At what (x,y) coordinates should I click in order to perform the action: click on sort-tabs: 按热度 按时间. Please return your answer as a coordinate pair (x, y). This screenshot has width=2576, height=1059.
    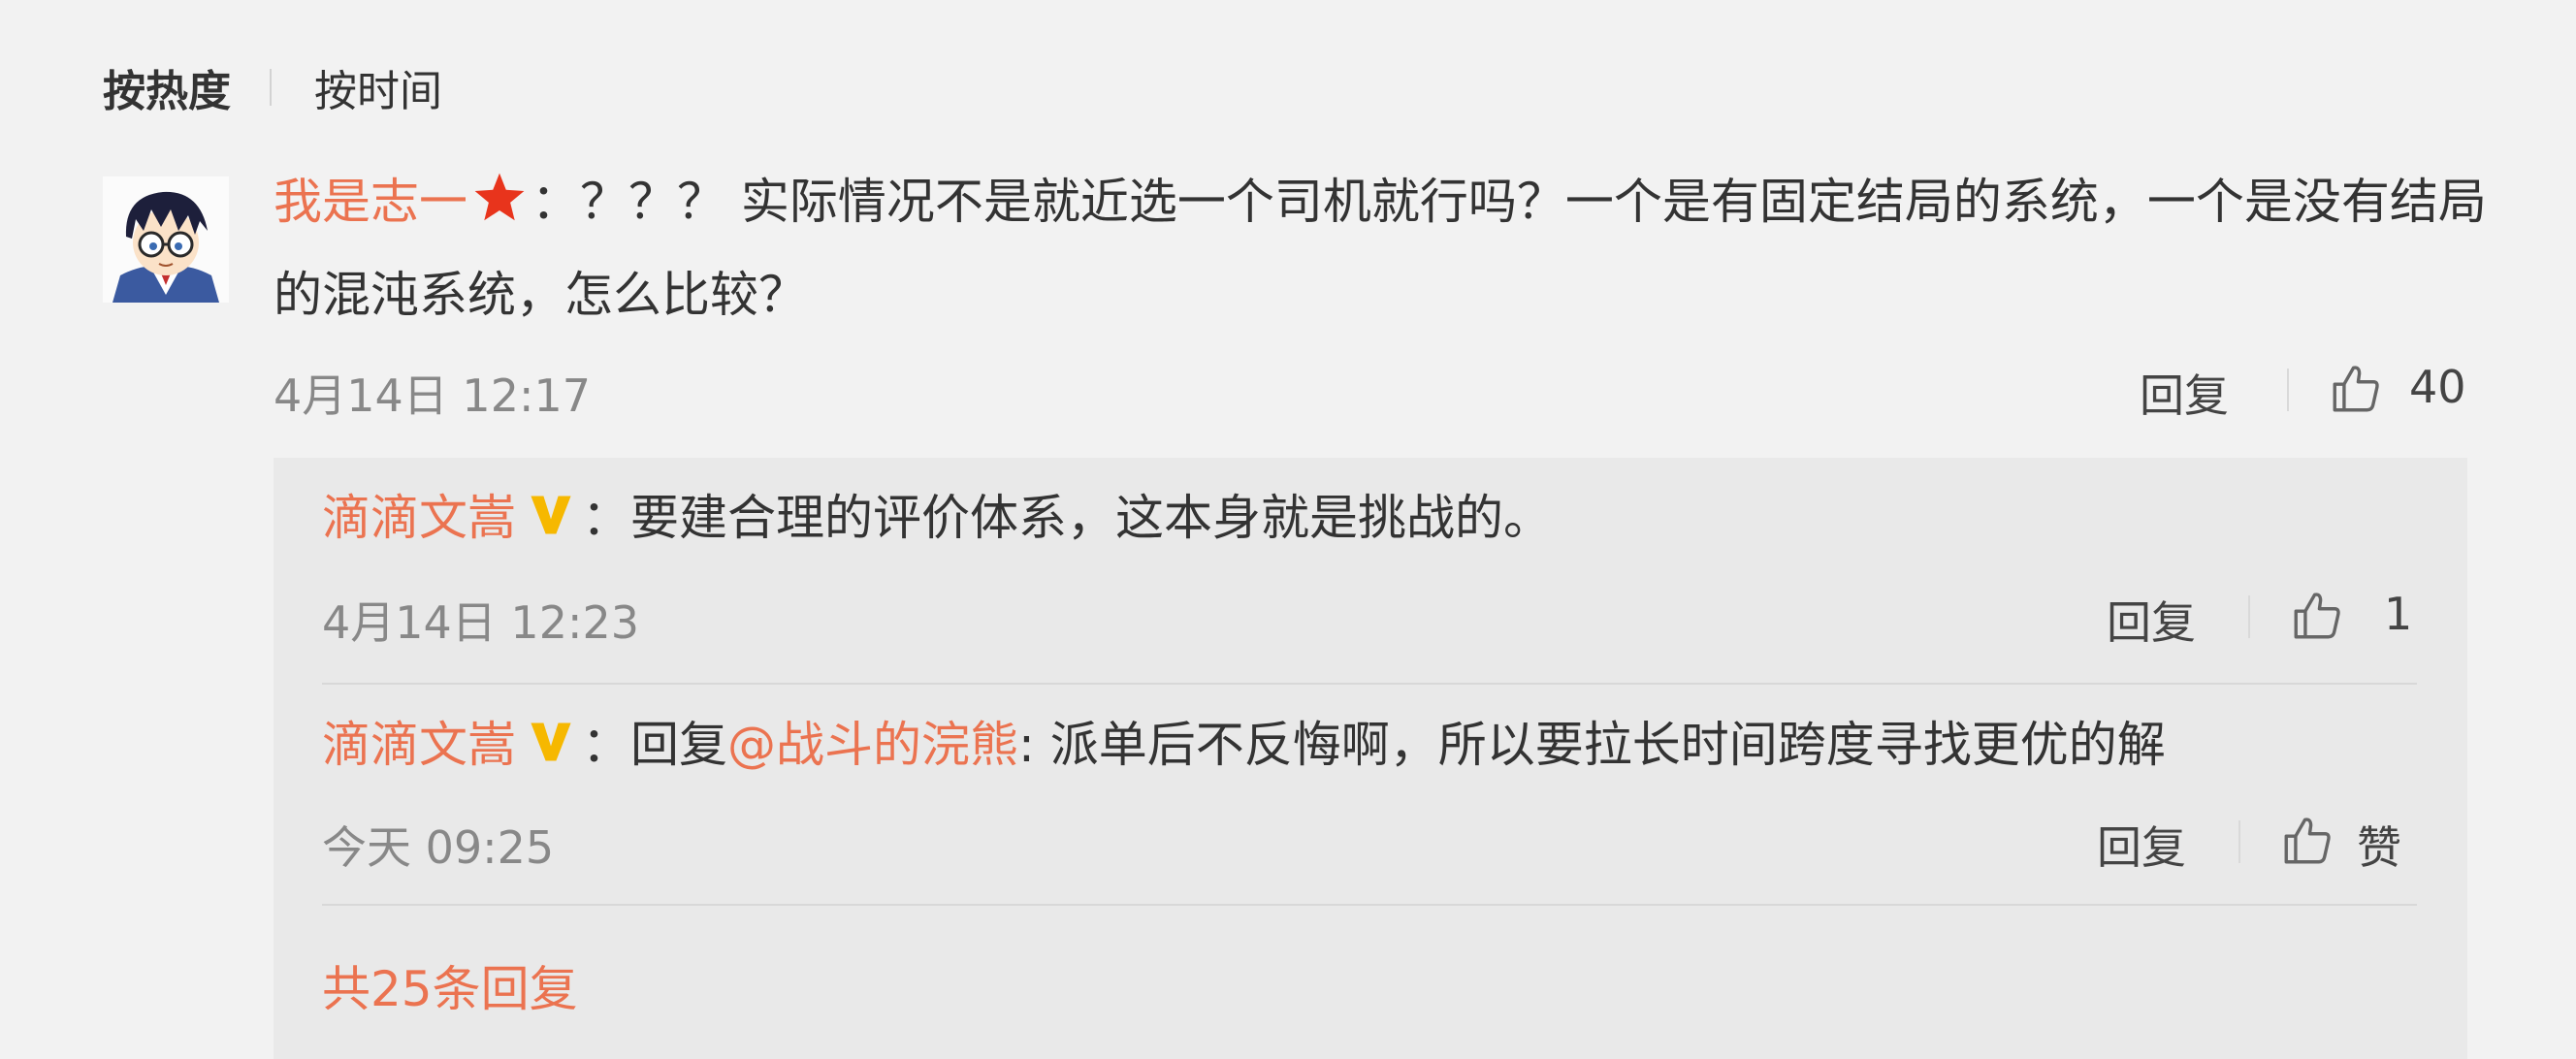
    Looking at the image, I should click on (272, 87).